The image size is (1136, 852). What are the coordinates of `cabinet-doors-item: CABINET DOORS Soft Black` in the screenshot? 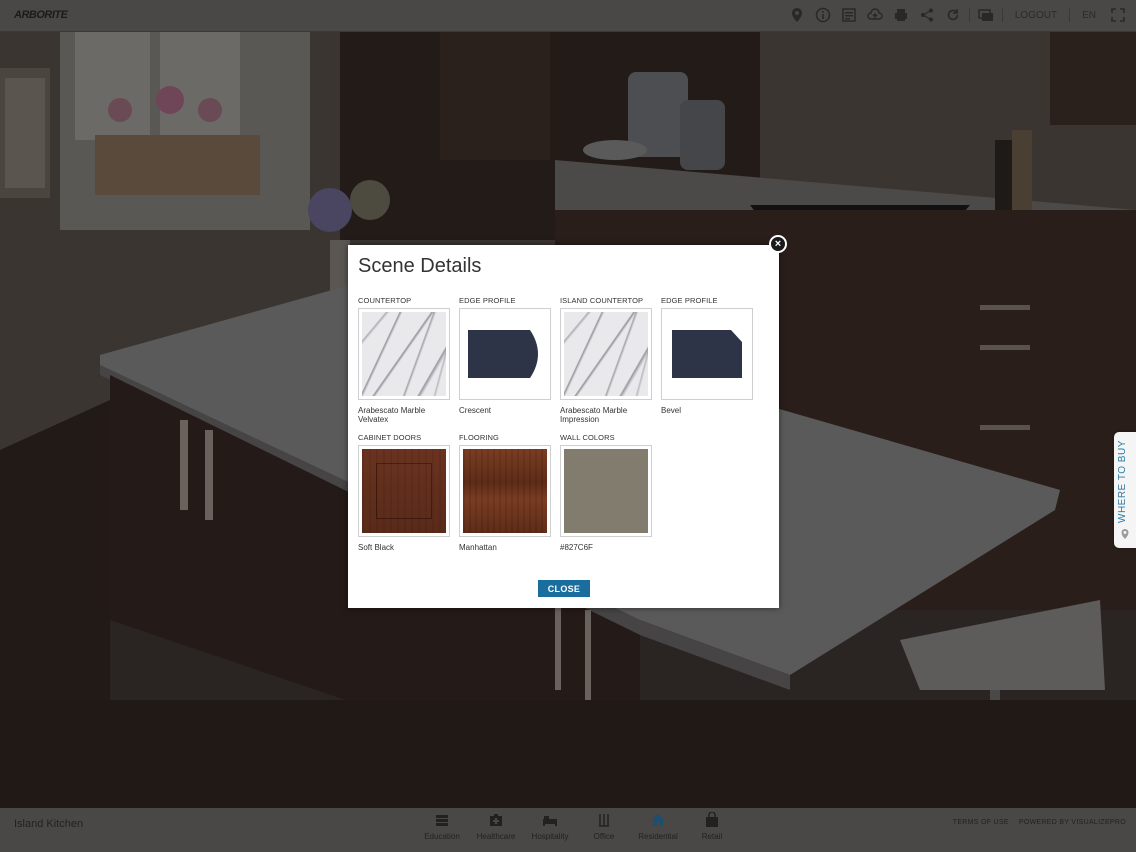 It's located at (404, 492).